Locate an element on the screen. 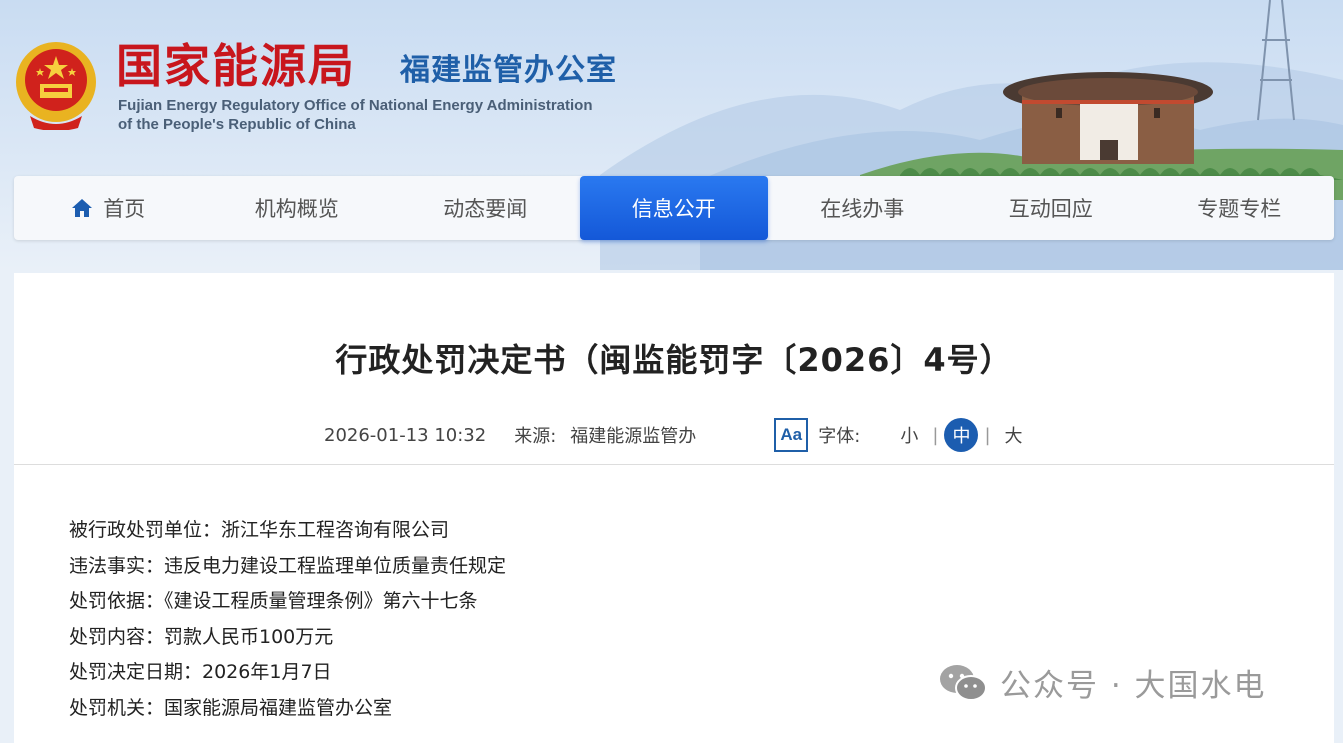 The image size is (1343, 743). divider is located at coordinates (674, 464).